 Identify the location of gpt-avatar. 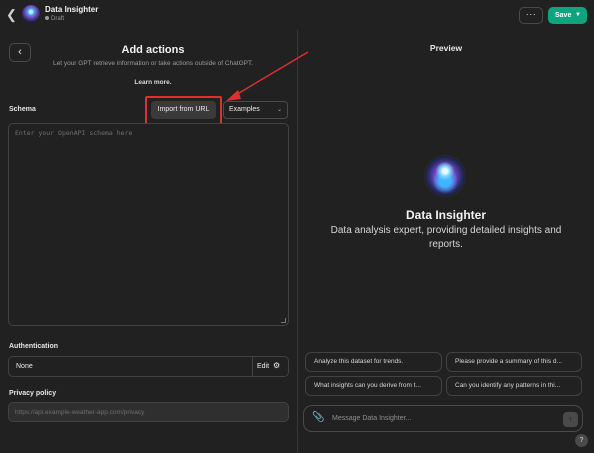
(31, 14).